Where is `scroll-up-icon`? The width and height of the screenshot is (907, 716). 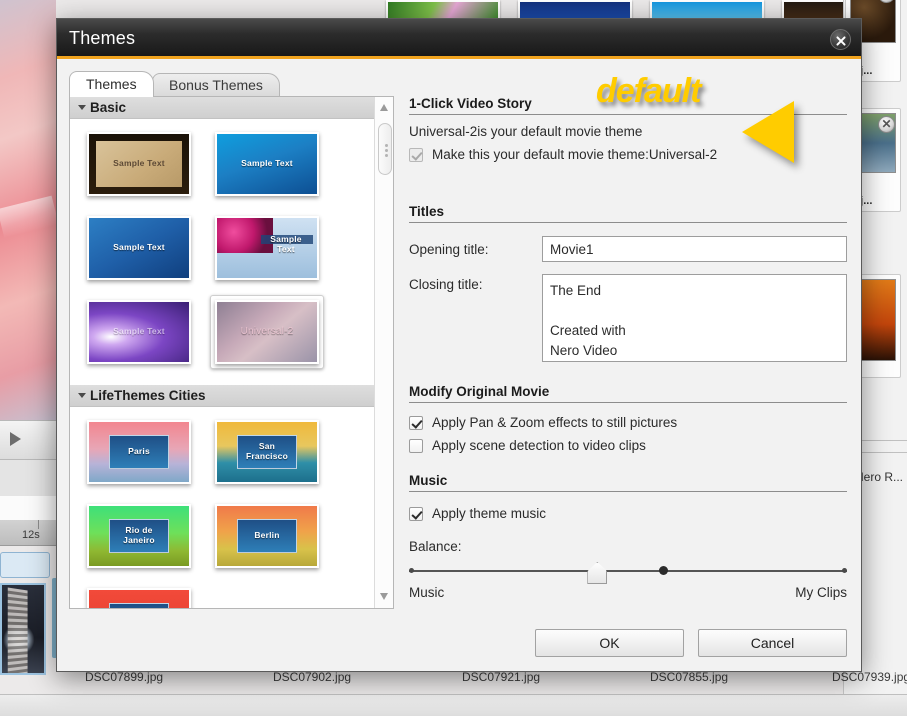 scroll-up-icon is located at coordinates (384, 108).